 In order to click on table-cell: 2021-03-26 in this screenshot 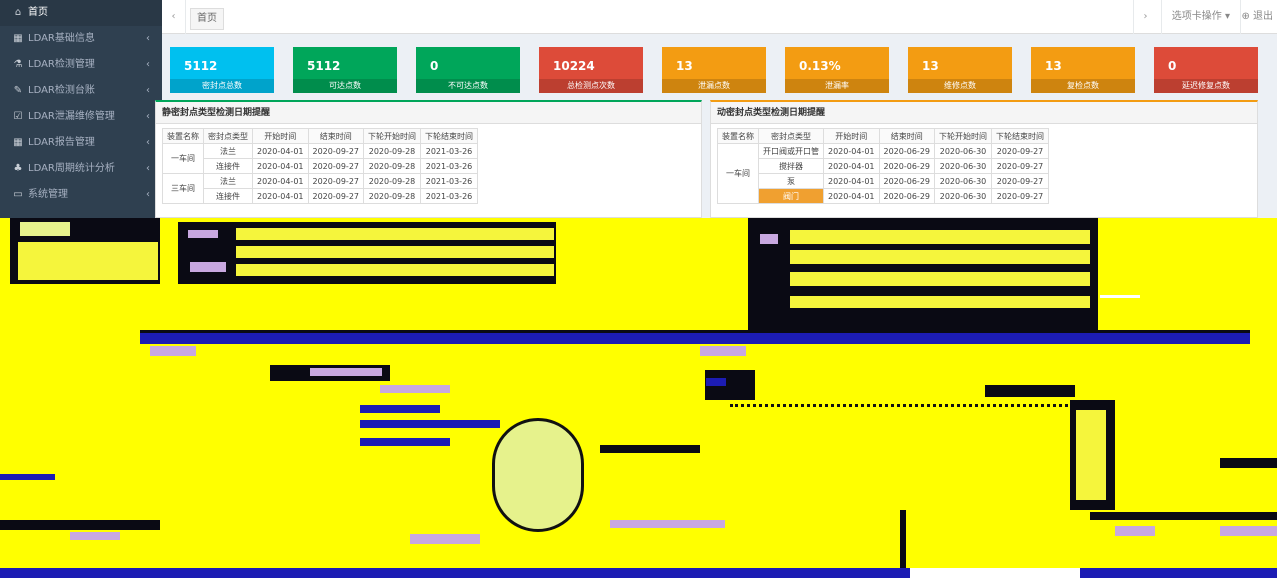, I will do `click(449, 181)`.